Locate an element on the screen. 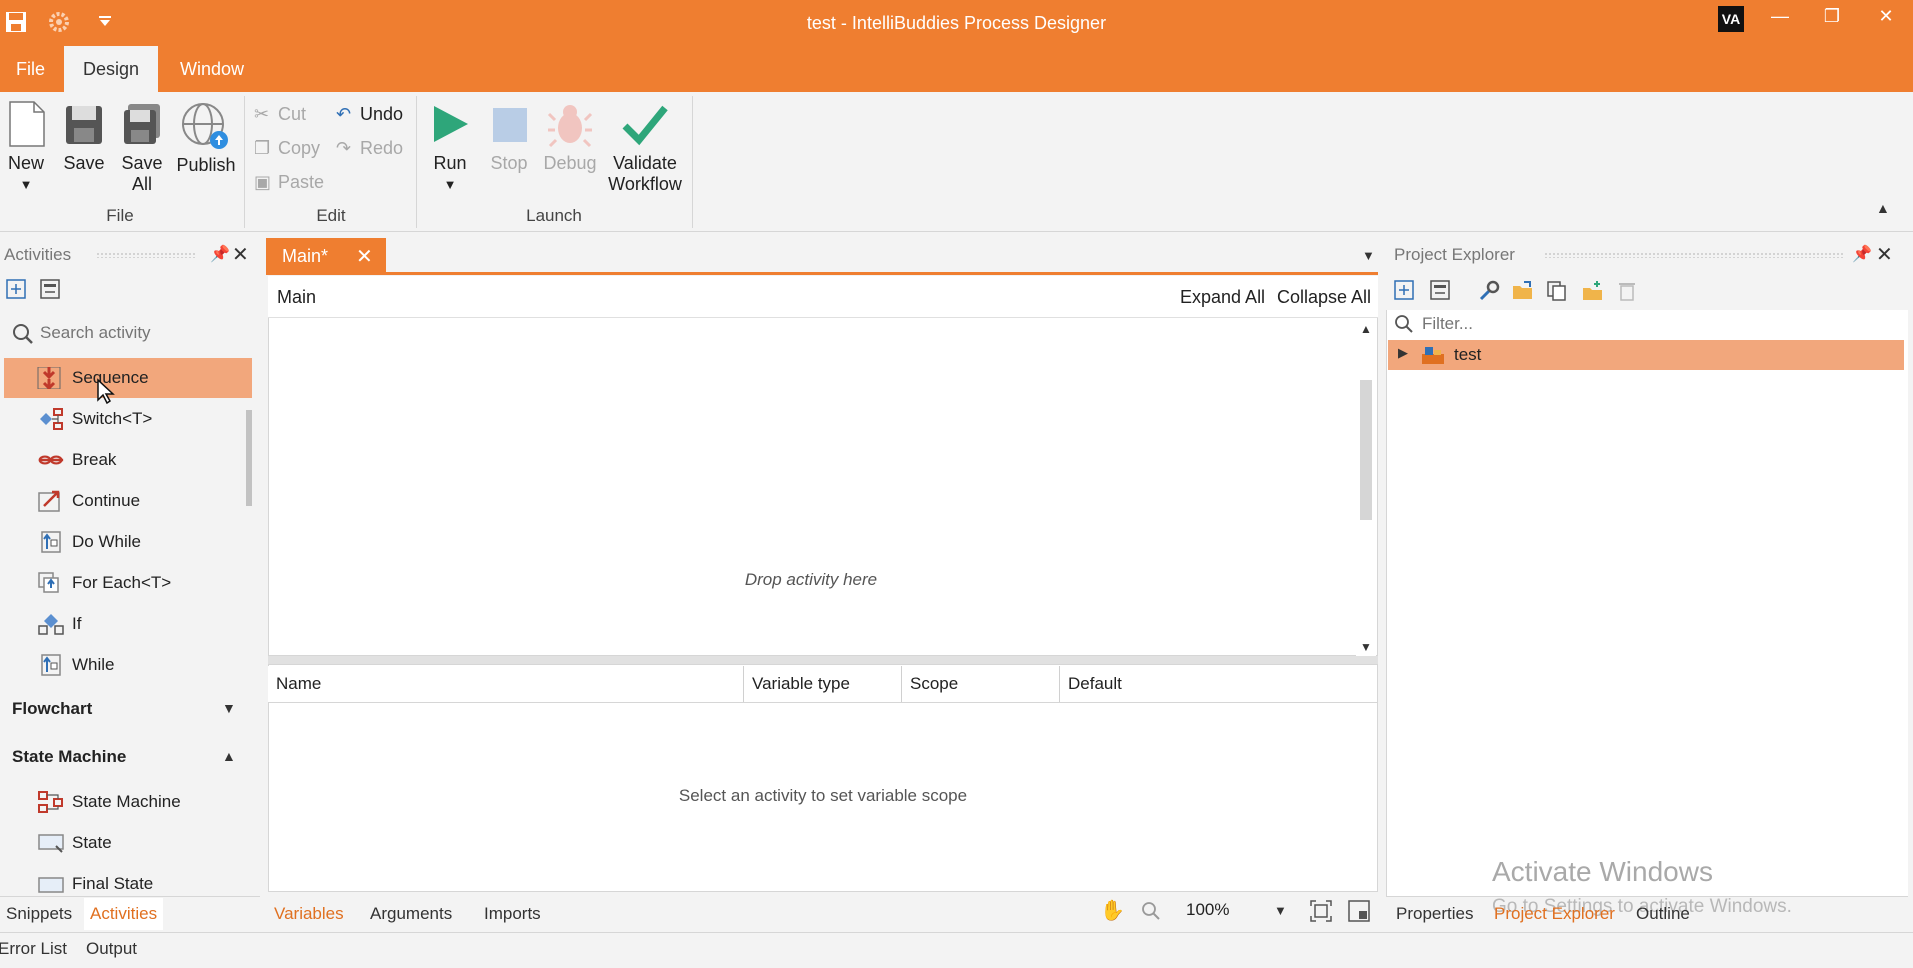 This screenshot has height=968, width=1913. hand-pan-icon: ✋ is located at coordinates (1112, 910).